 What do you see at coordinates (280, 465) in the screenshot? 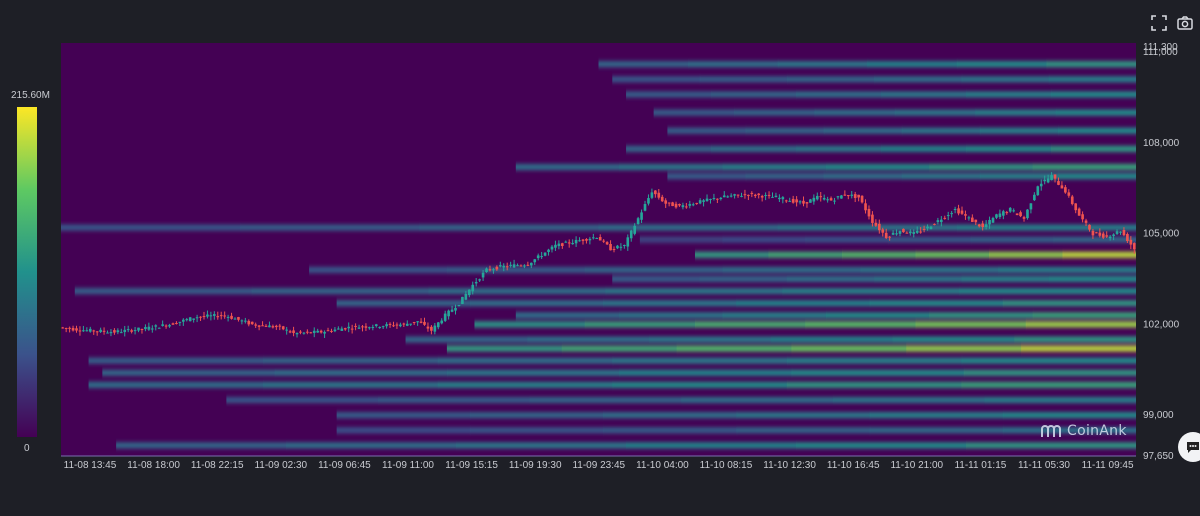
I see `x-tick-label: 11-09 02:30` at bounding box center [280, 465].